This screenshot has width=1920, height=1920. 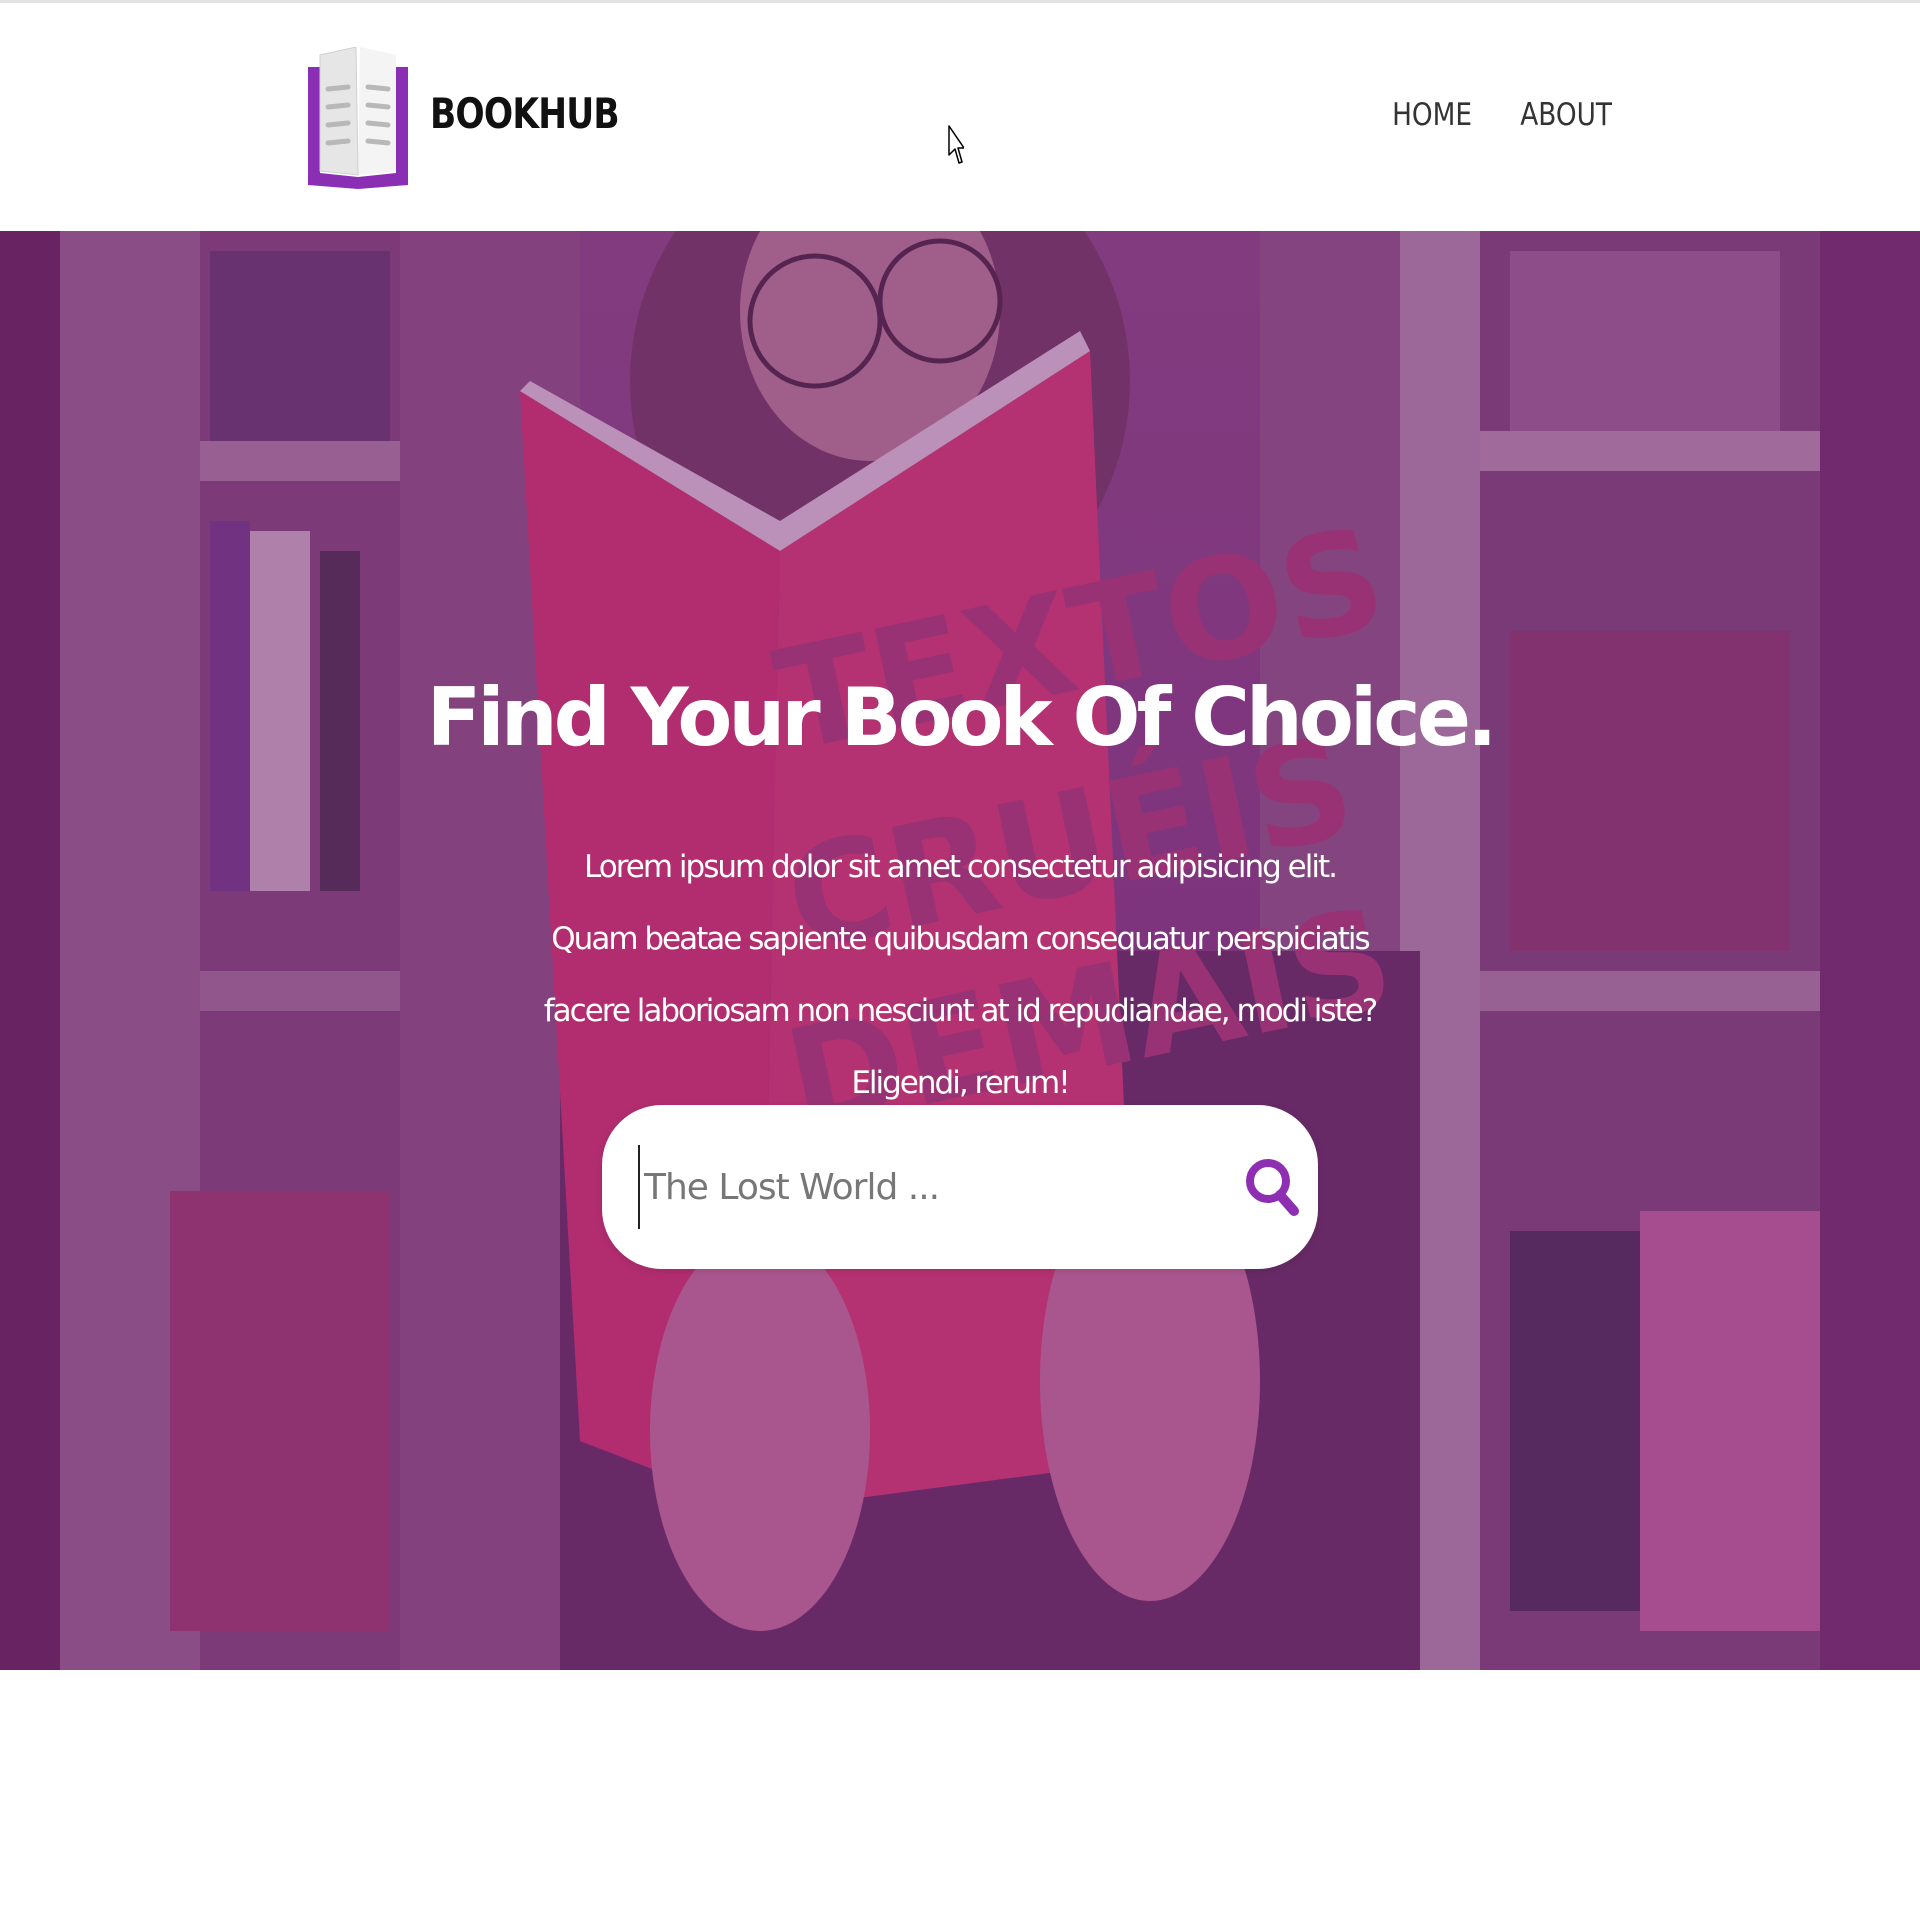 What do you see at coordinates (962, 717) in the screenshot?
I see `hero-title: Find Your Book Of Choice.` at bounding box center [962, 717].